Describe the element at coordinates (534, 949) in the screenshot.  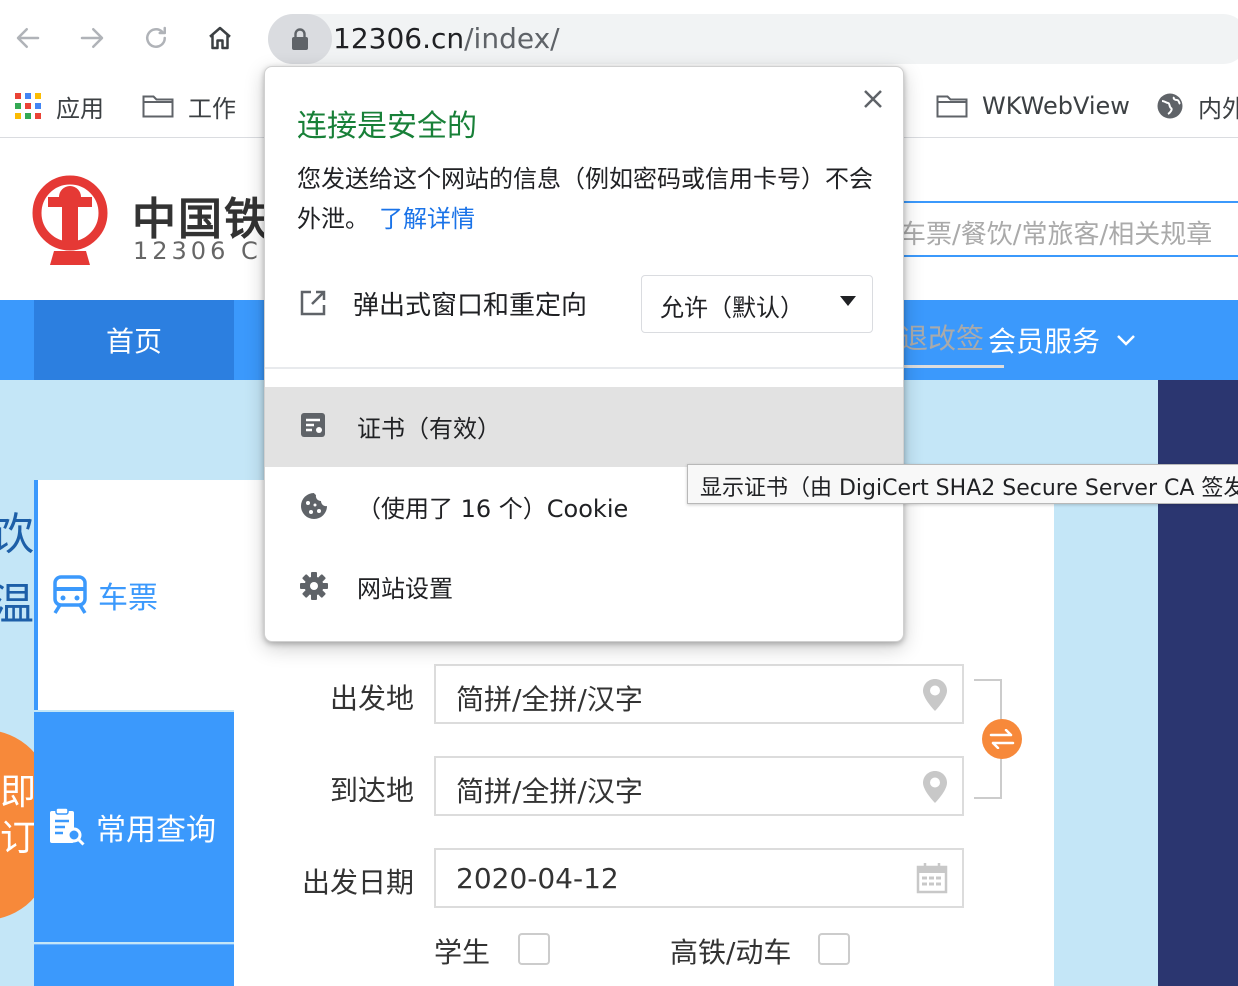
I see `student-checkbox` at that location.